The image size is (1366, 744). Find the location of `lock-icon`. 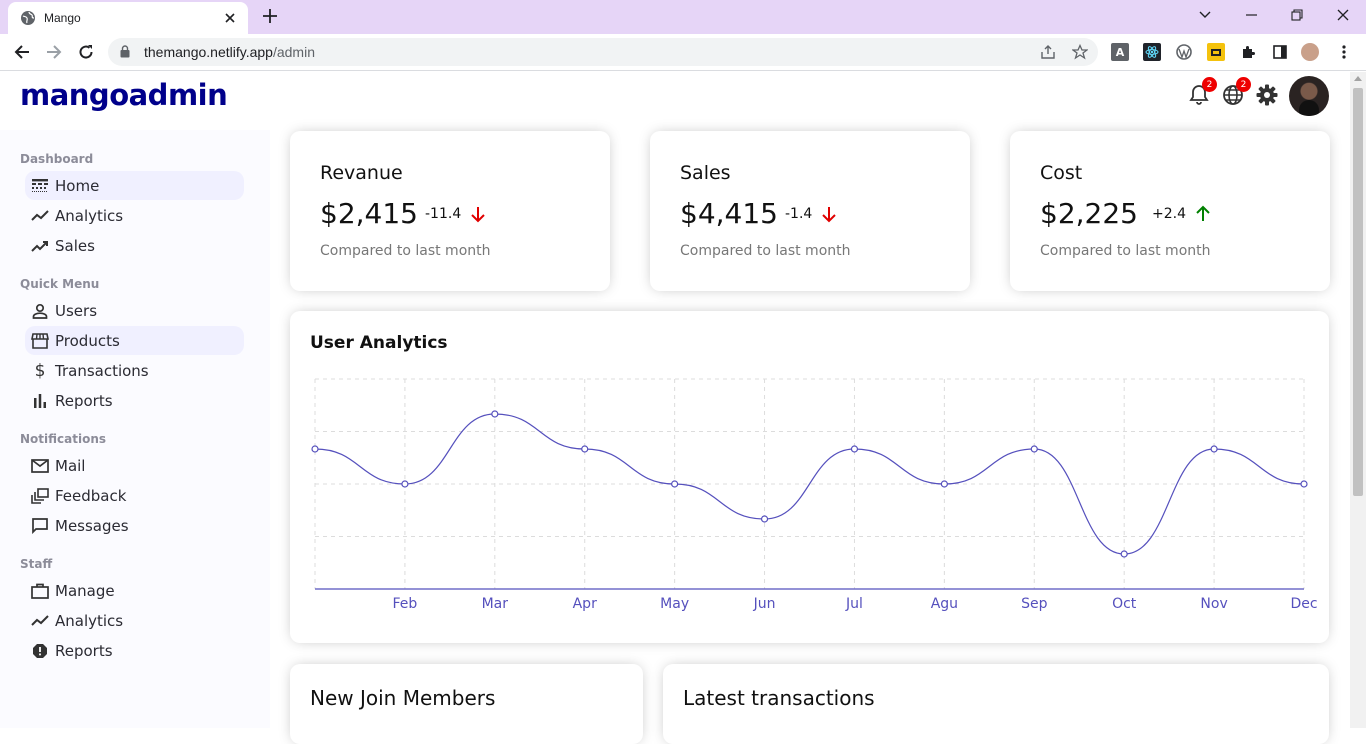

lock-icon is located at coordinates (125, 52).